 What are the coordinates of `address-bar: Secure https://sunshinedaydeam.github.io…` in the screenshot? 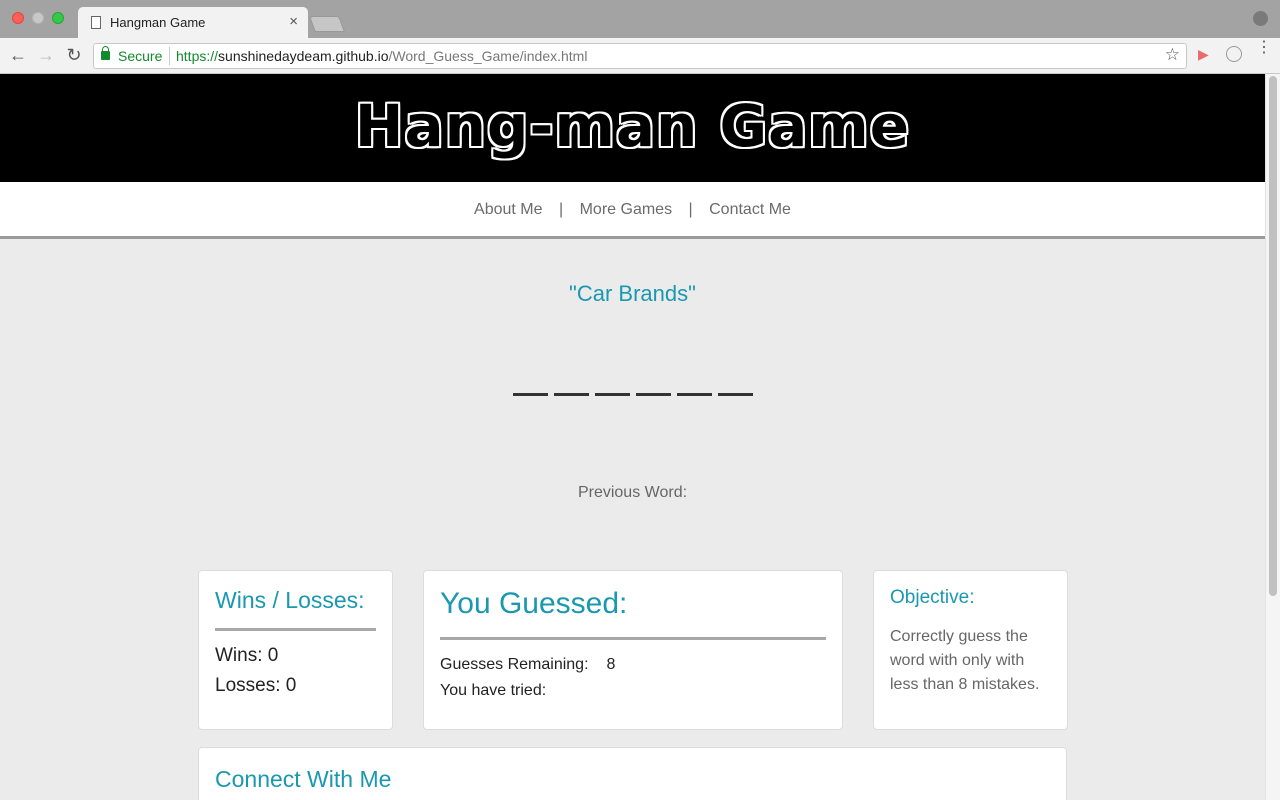 It's located at (640, 56).